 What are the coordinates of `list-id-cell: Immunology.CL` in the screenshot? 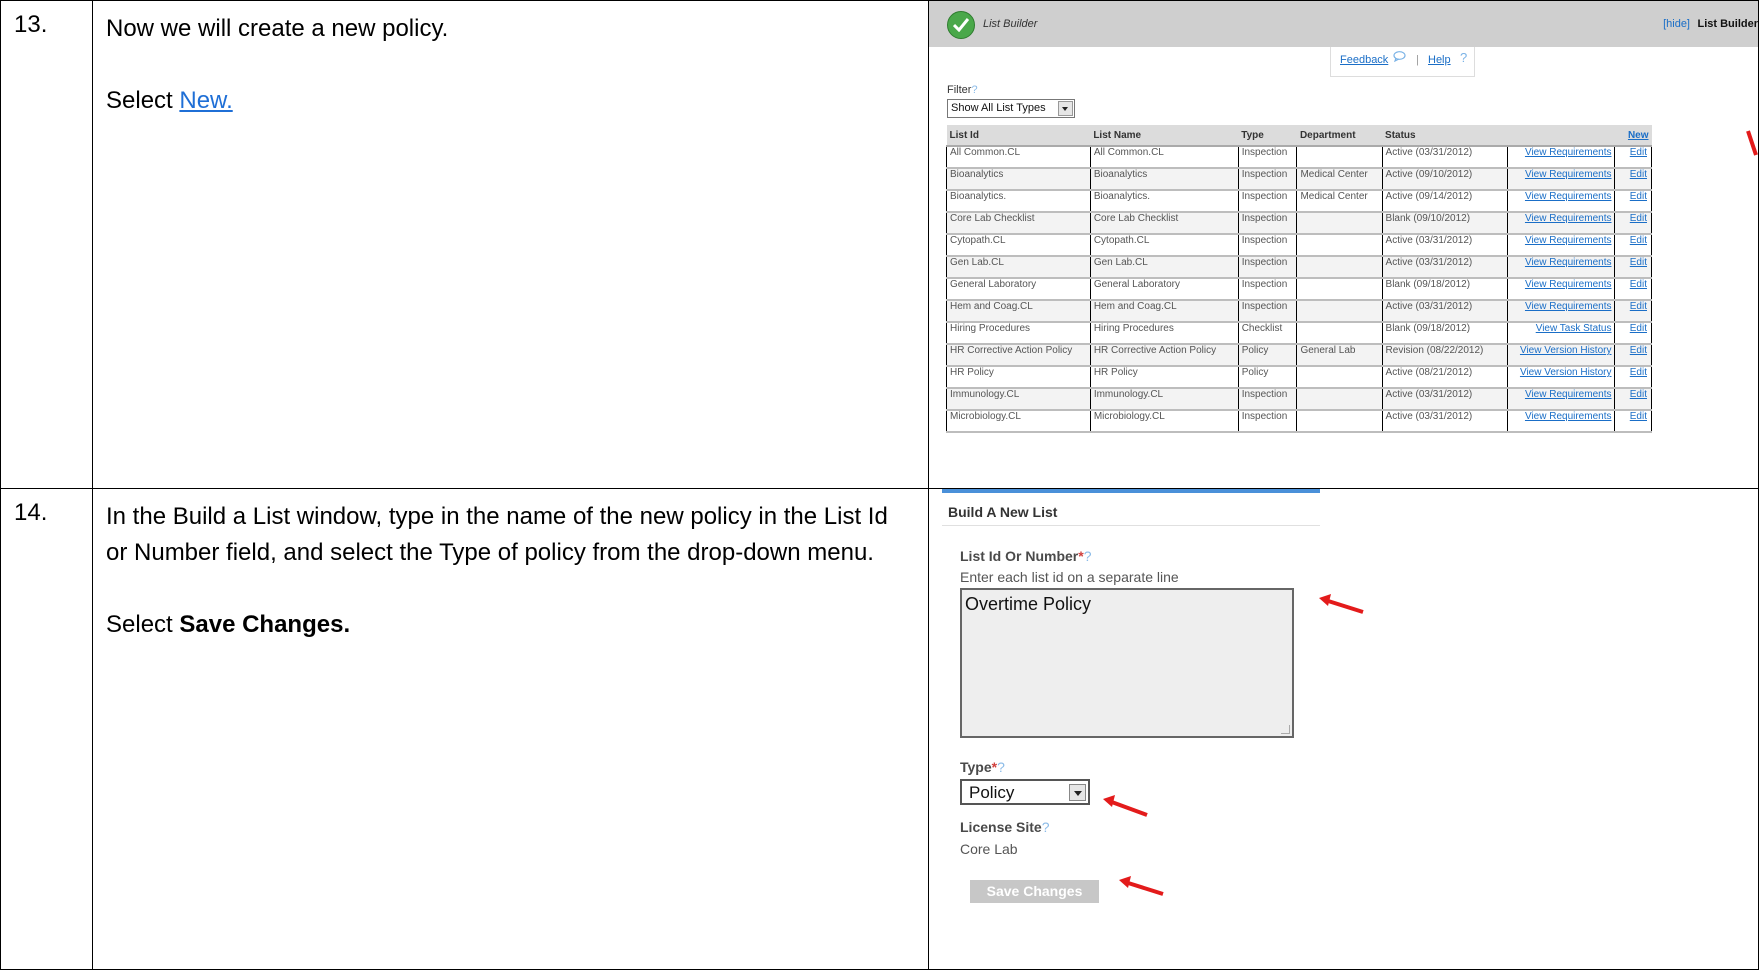 It's located at (1018, 399).